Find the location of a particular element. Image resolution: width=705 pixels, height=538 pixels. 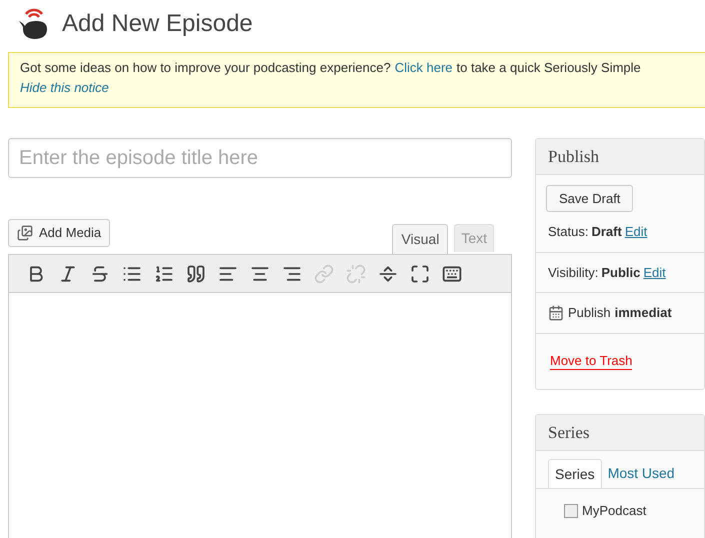

strikethrough-icon is located at coordinates (100, 274).